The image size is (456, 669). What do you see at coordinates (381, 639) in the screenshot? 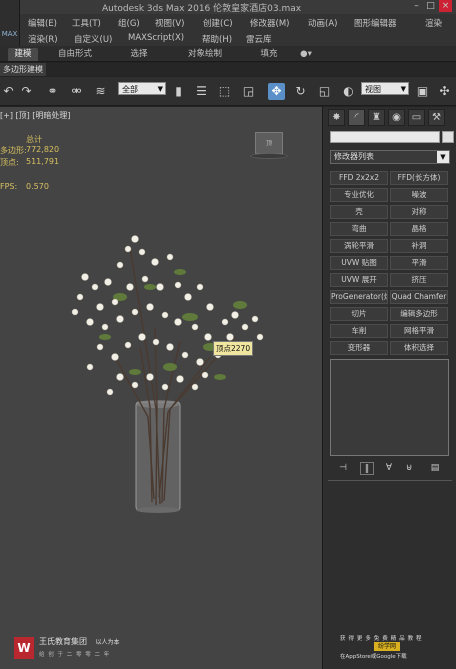
I see `tutorial-promo-text: 获 得 更 多 免 费 精 品 教 程` at bounding box center [381, 639].